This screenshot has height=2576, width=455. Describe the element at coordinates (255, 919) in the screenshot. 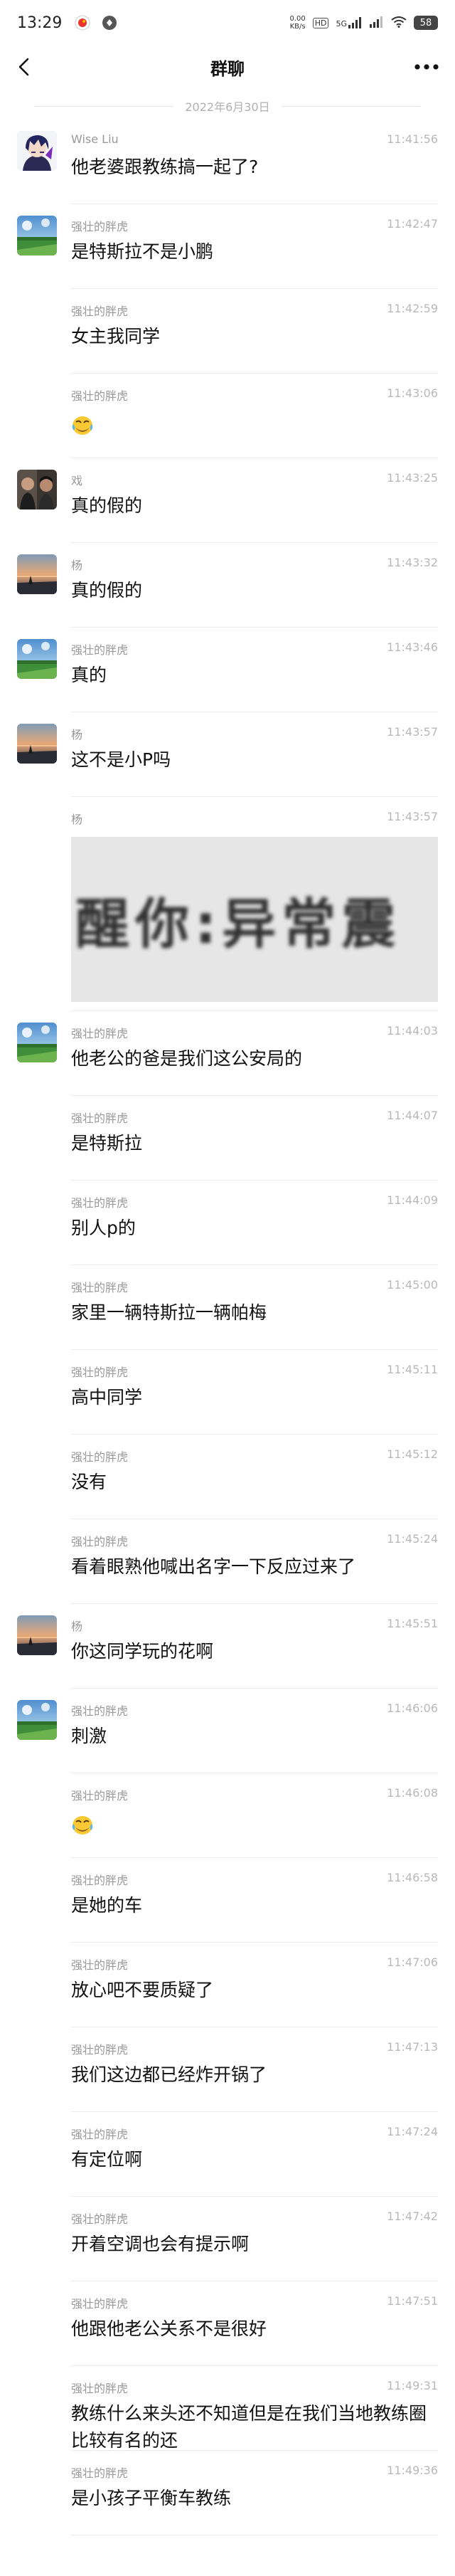

I see `message-image: 醒你:异常震` at that location.